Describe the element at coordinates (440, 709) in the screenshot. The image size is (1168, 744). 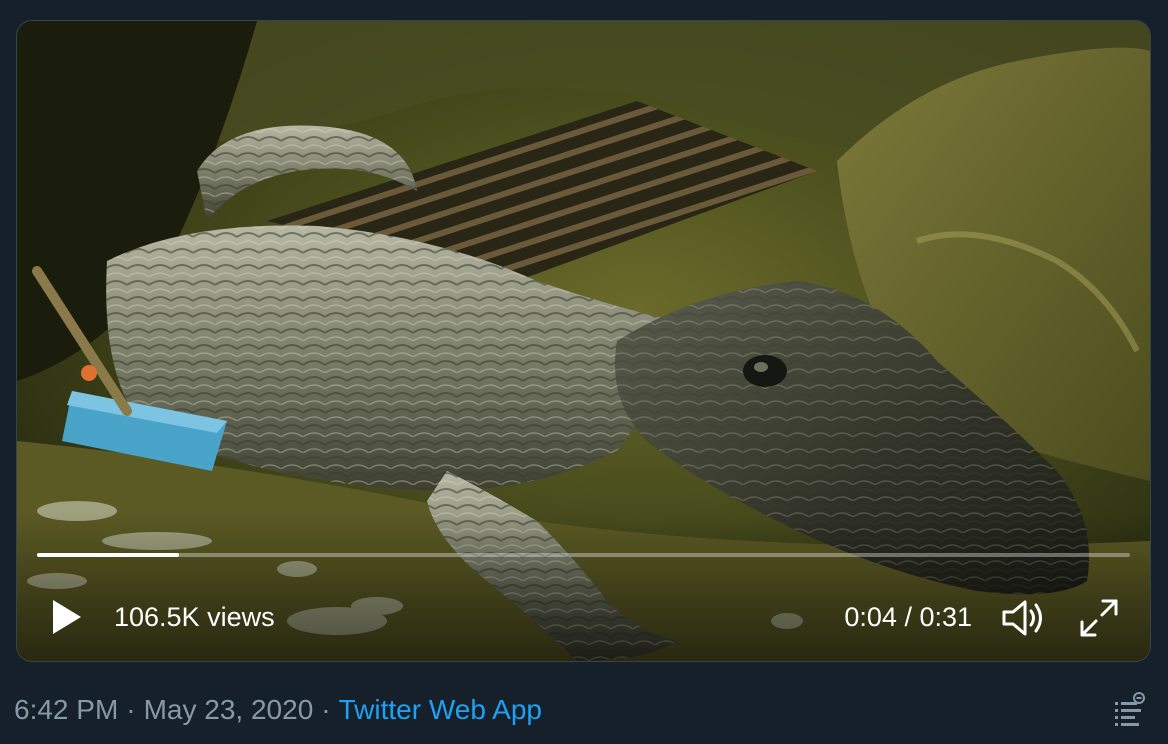
I see `tweet-source-link: Twitter Web App` at that location.